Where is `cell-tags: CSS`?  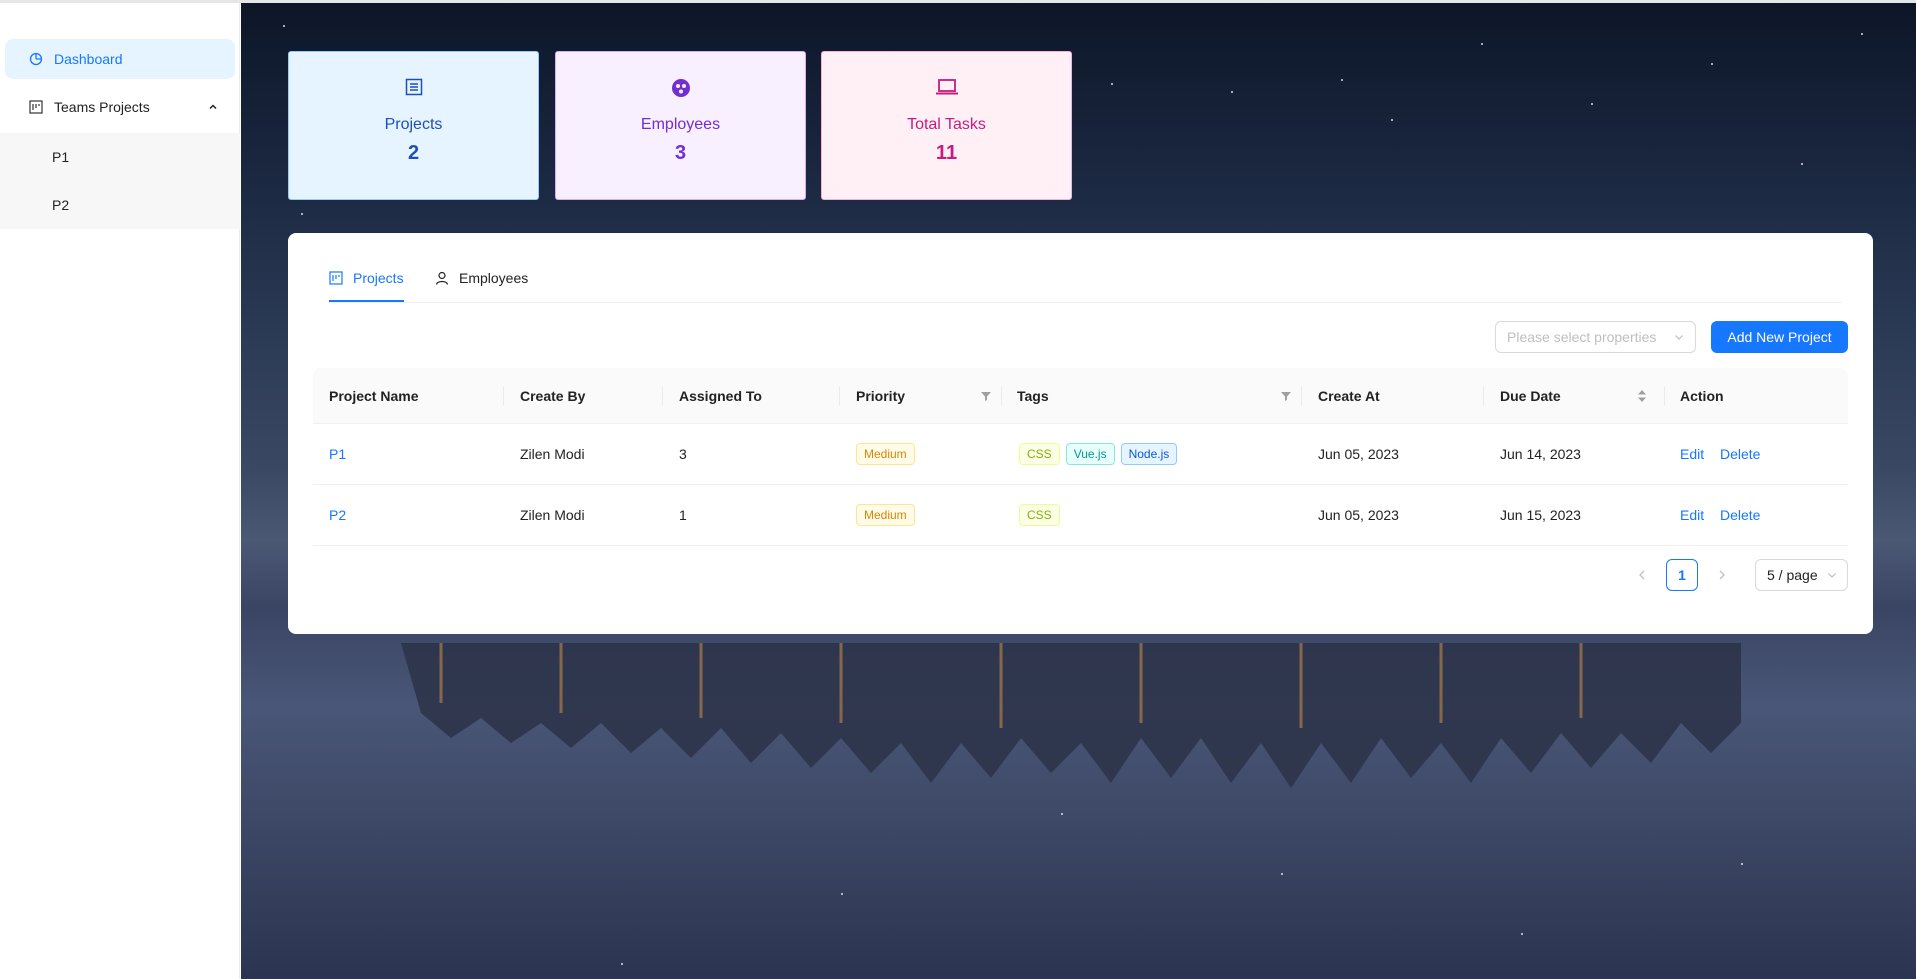
cell-tags: CSS is located at coordinates (1042, 515).